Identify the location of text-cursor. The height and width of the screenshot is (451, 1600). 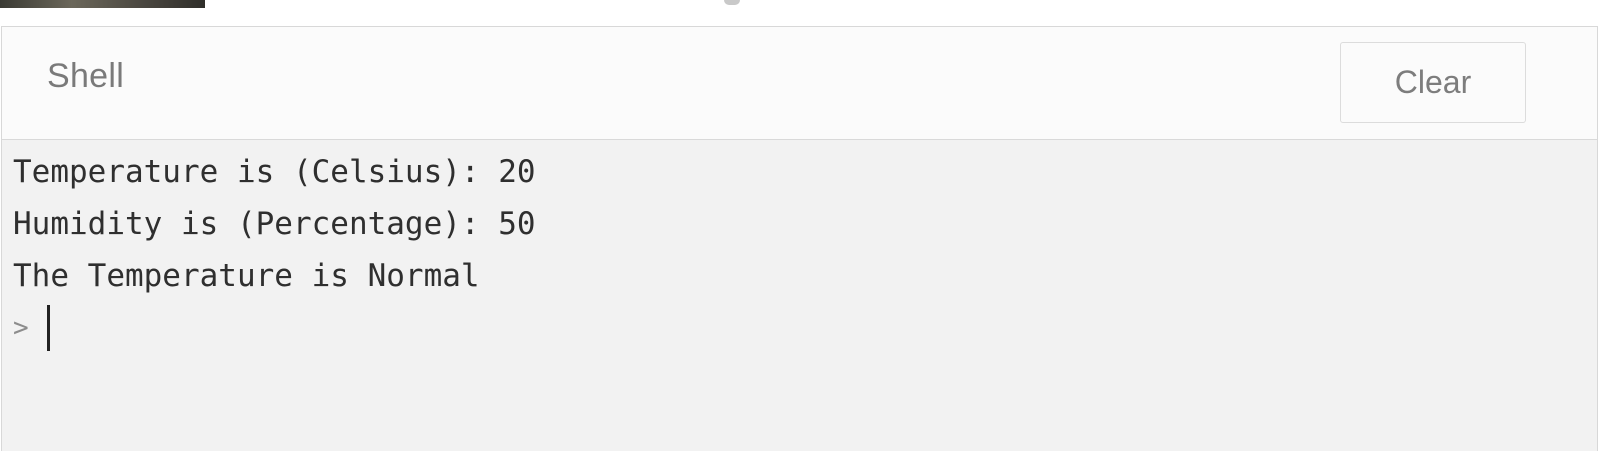
(48, 328).